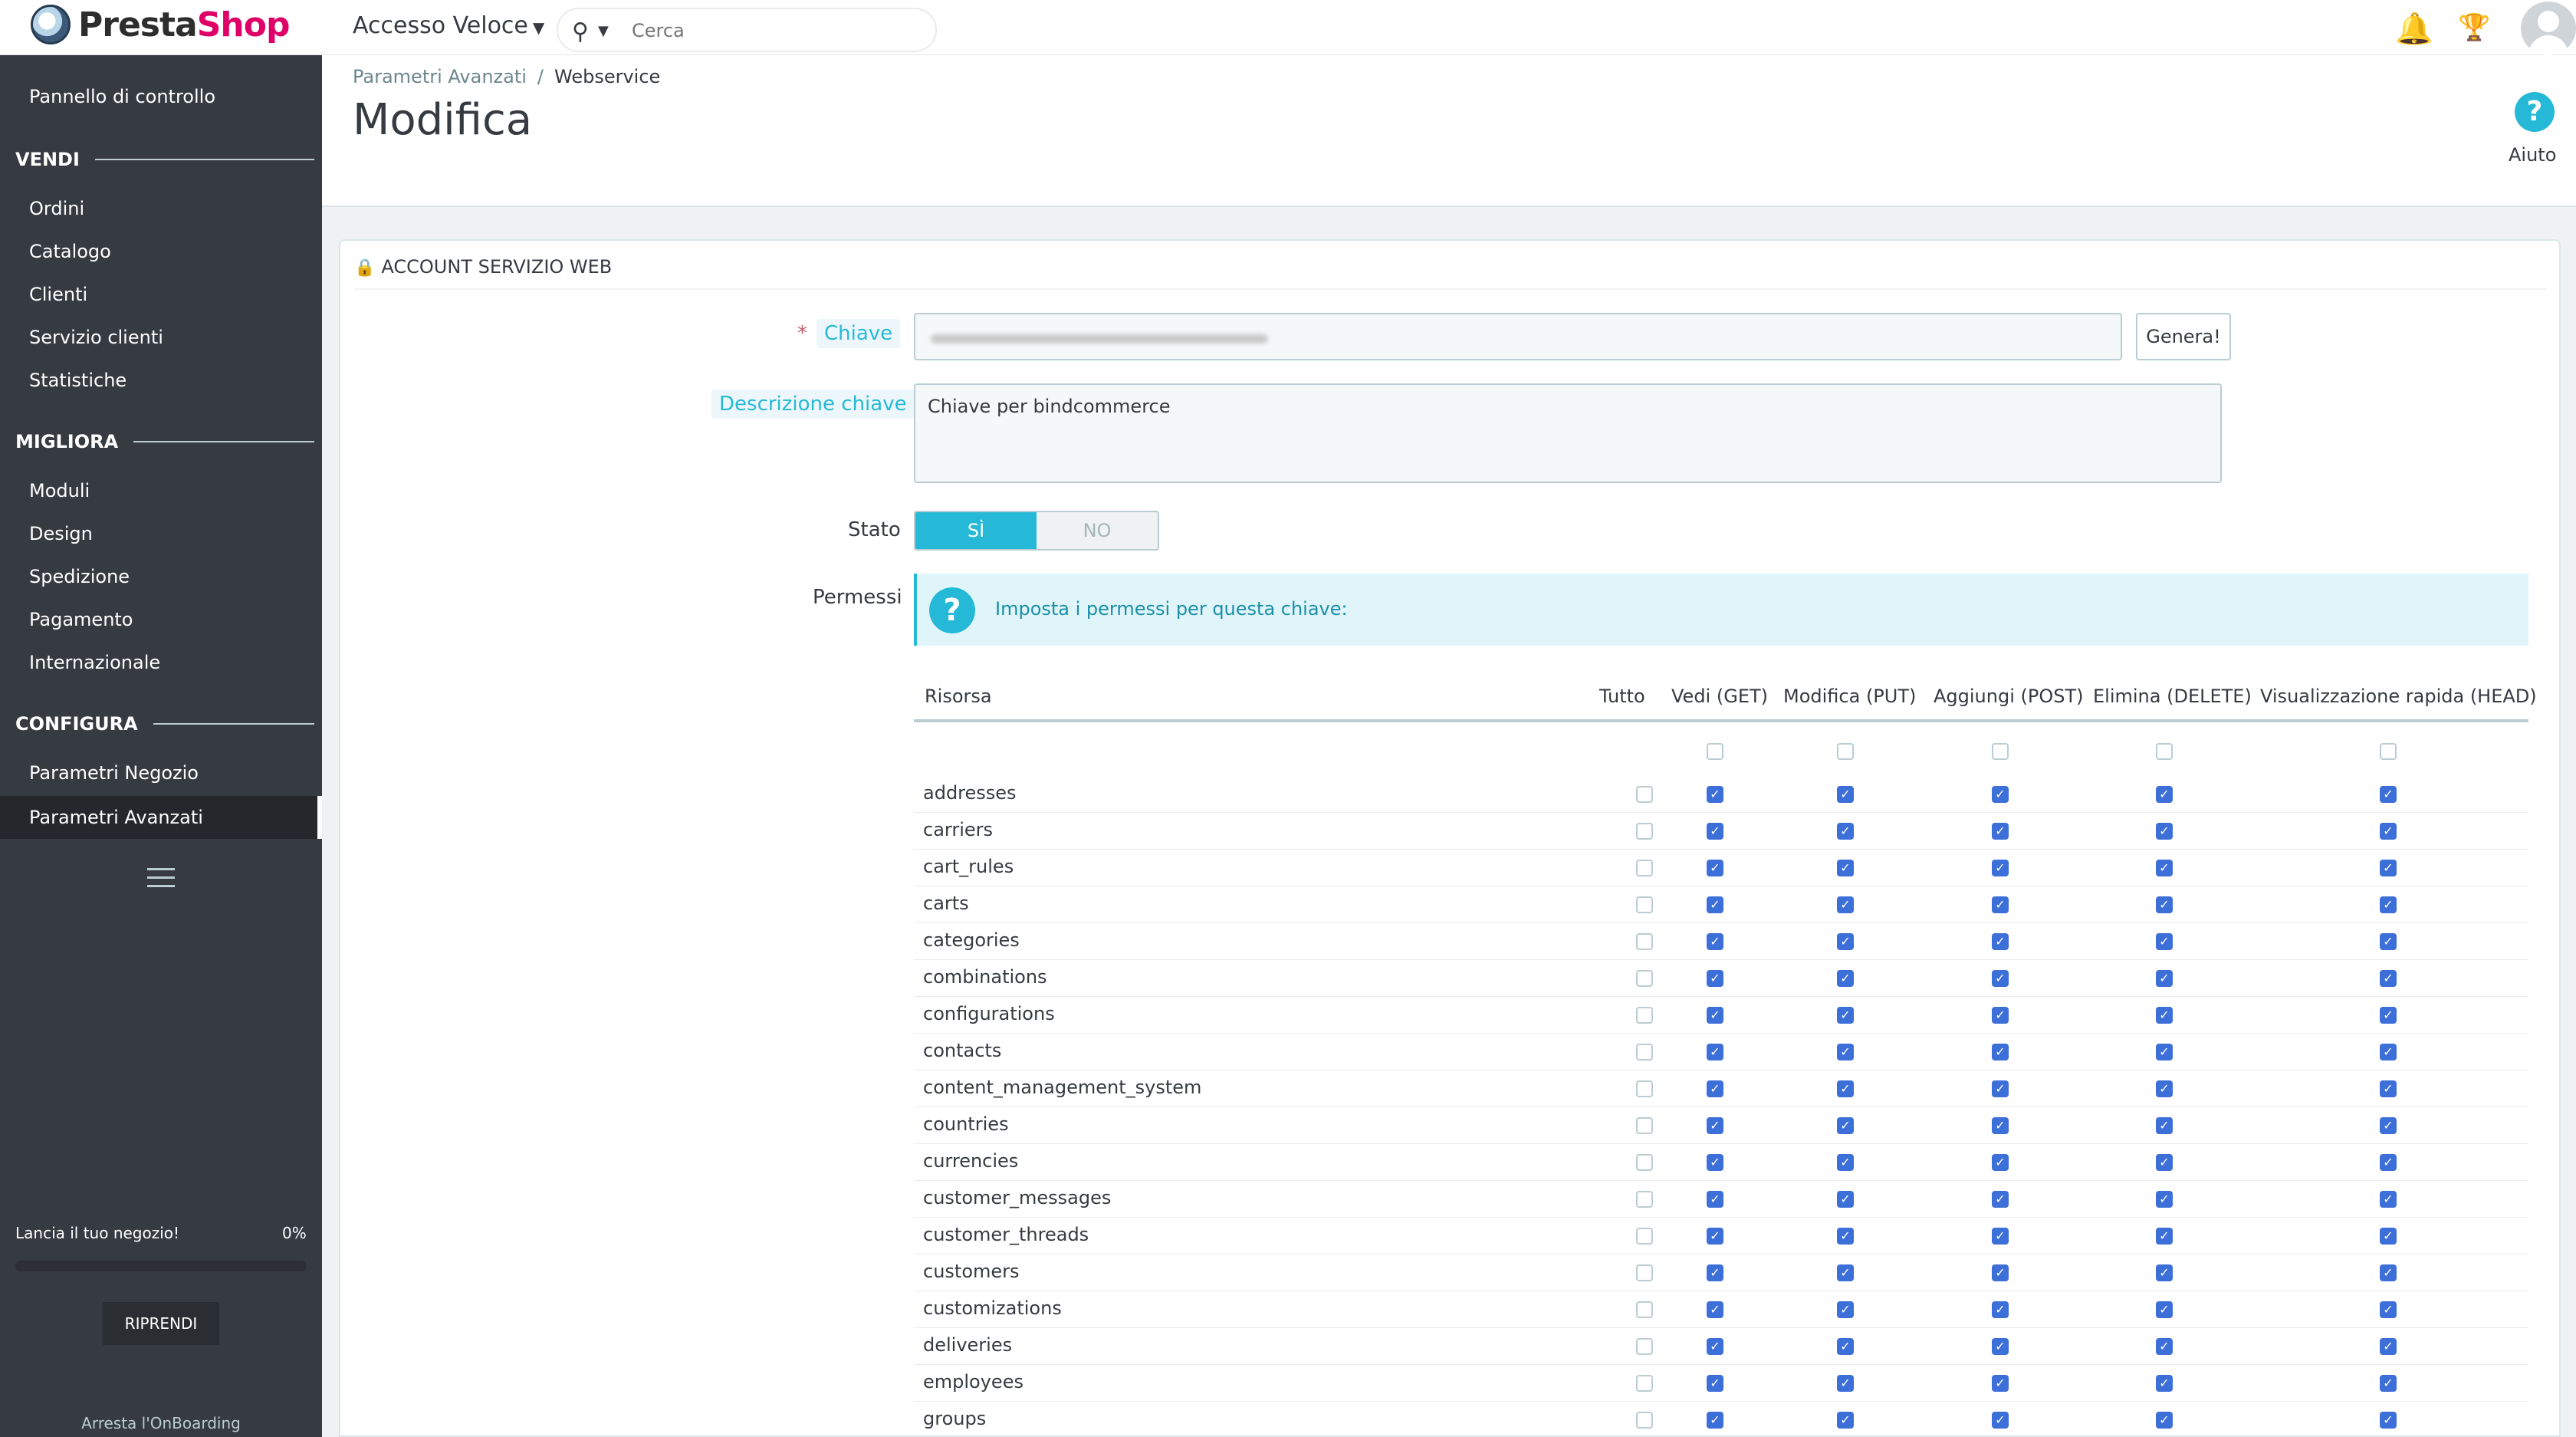 The width and height of the screenshot is (2576, 1437). What do you see at coordinates (1715, 751) in the screenshot?
I see `select-all-get-checkbox` at bounding box center [1715, 751].